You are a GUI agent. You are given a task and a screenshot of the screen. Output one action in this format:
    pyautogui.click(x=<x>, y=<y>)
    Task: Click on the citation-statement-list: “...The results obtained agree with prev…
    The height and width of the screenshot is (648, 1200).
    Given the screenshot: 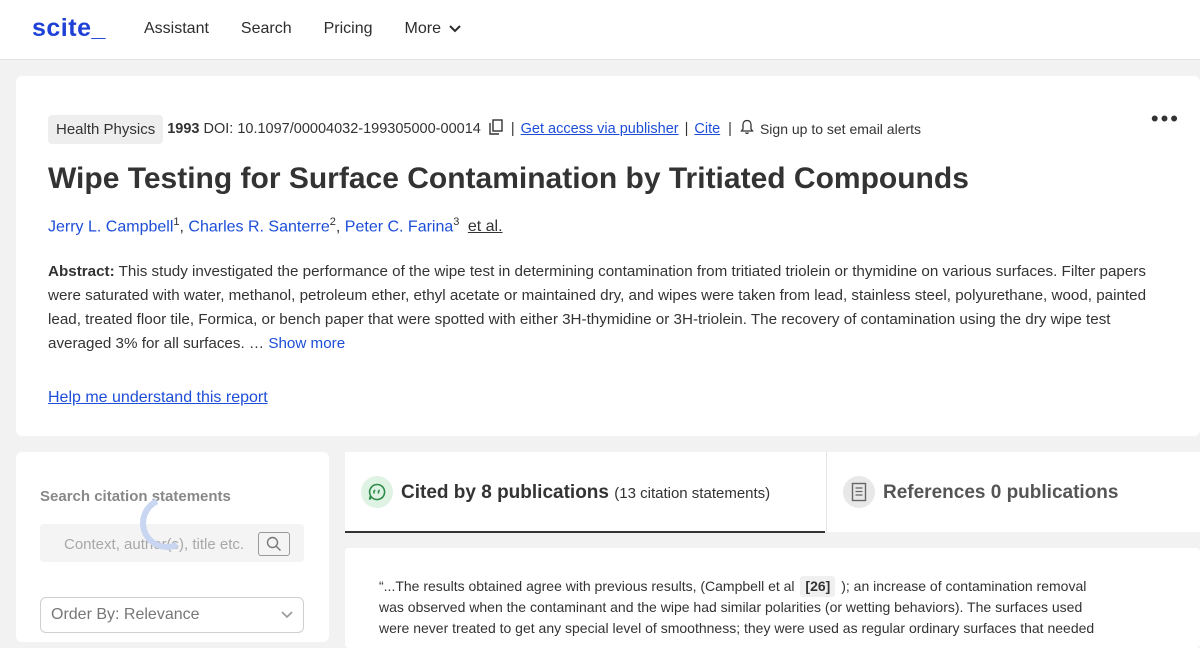 What is the action you would take?
    pyautogui.click(x=772, y=598)
    